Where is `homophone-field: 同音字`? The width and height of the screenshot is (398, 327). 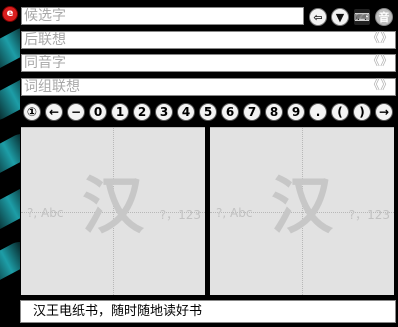
homophone-field: 同音字 is located at coordinates (208, 63).